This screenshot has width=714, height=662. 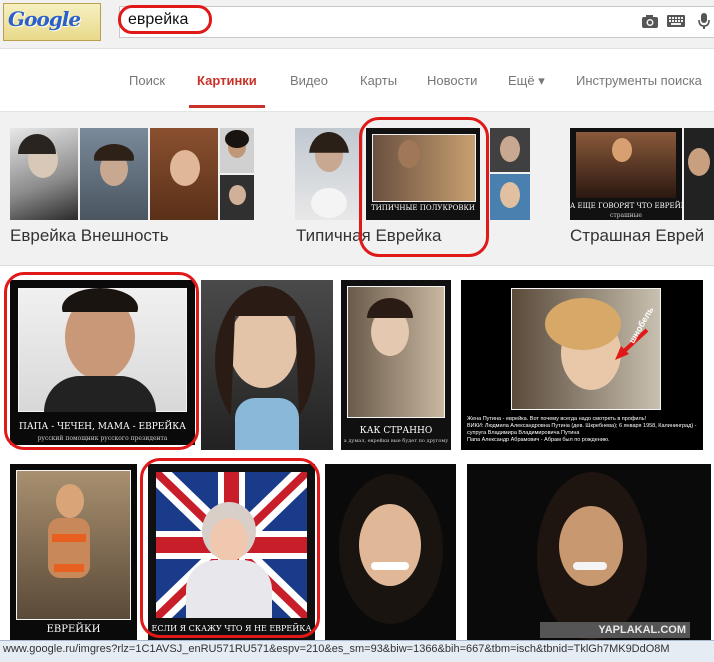 I want to click on annotation-oval-query, so click(x=165, y=19).